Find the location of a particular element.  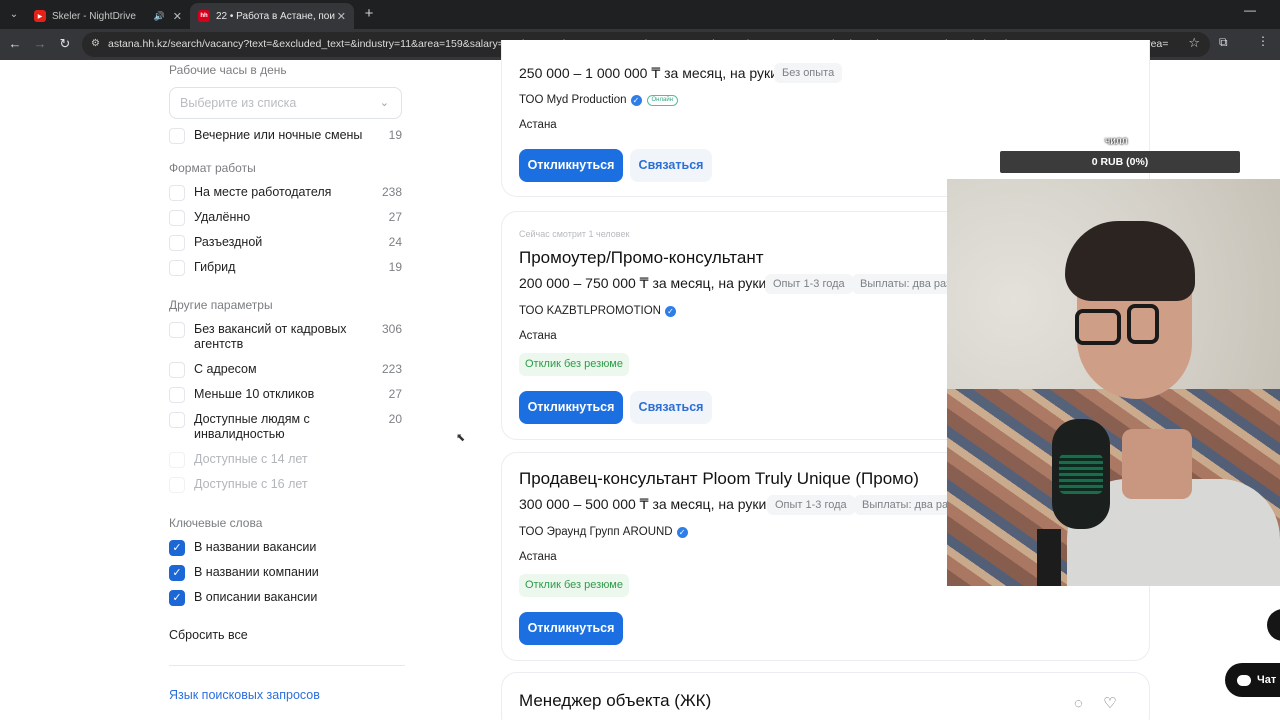

vacancy-title: Менеджер объекта (ЖК) is located at coordinates (615, 701).